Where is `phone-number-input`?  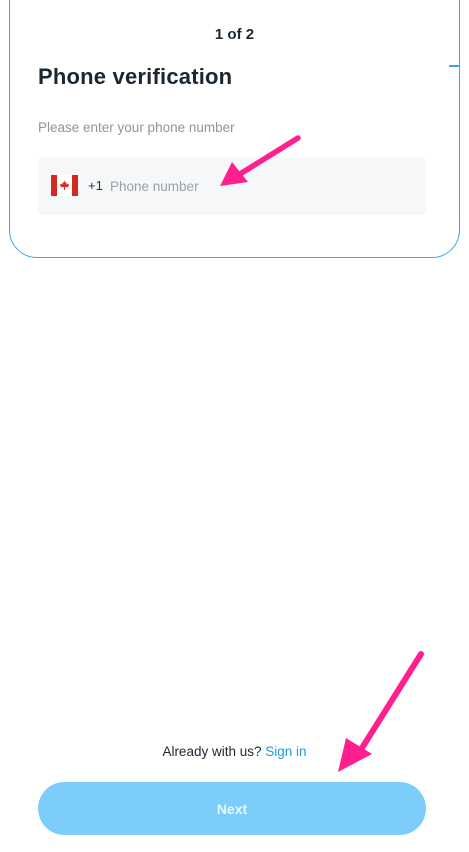 phone-number-input is located at coordinates (260, 186).